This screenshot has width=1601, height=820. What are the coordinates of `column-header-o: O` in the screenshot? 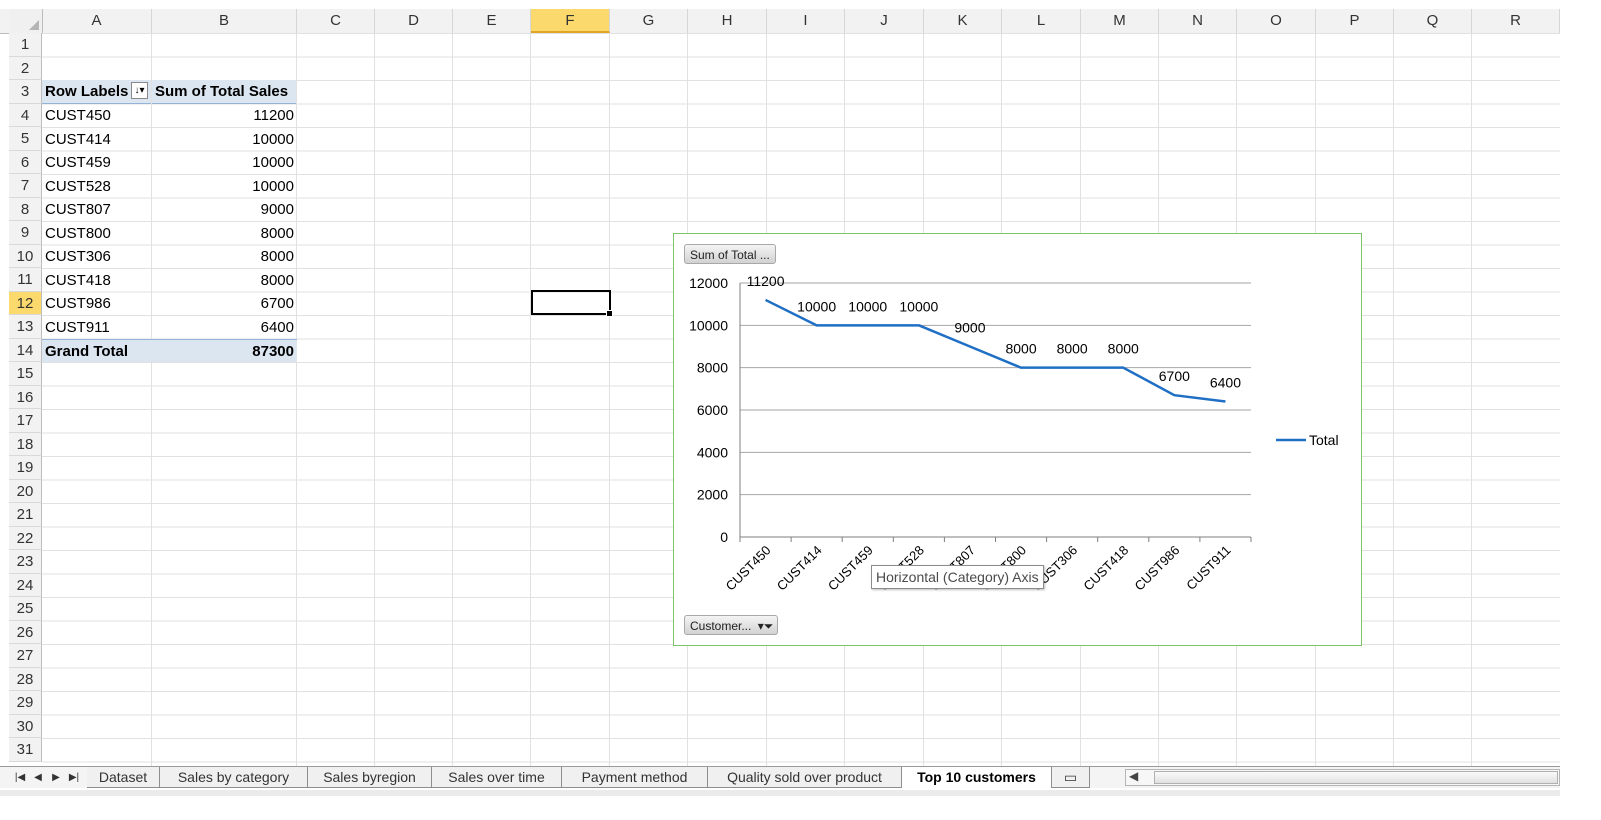 It's located at (1276, 21).